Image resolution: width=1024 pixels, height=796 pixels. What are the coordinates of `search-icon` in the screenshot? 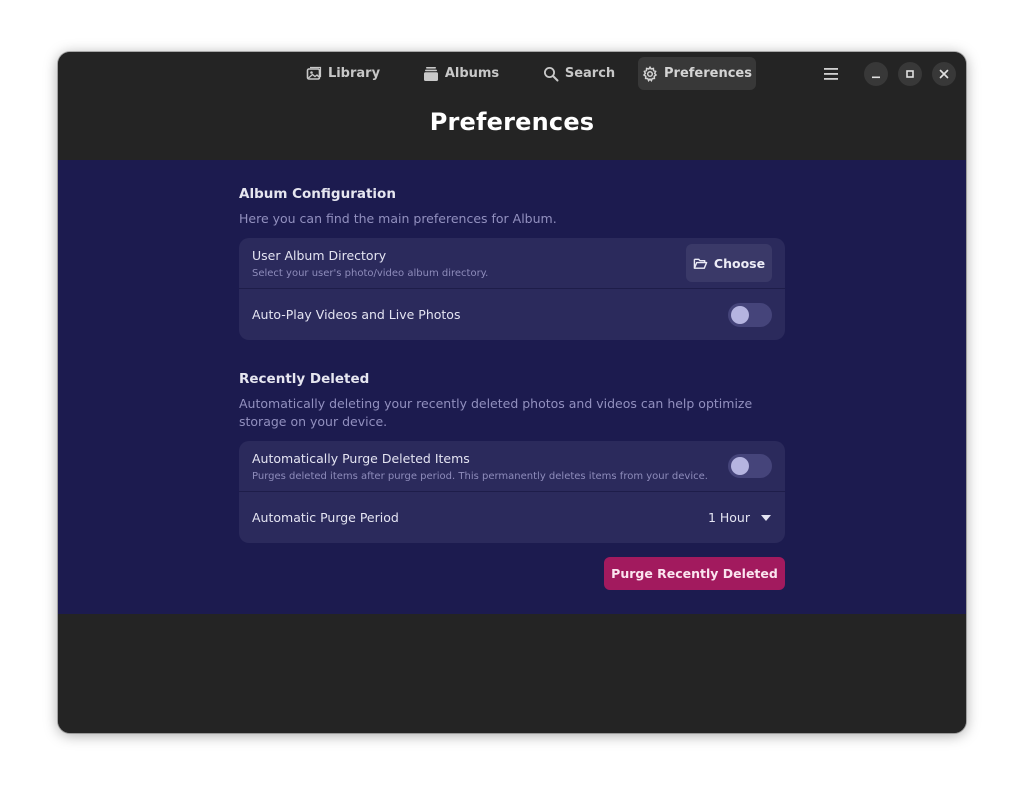 It's located at (551, 74).